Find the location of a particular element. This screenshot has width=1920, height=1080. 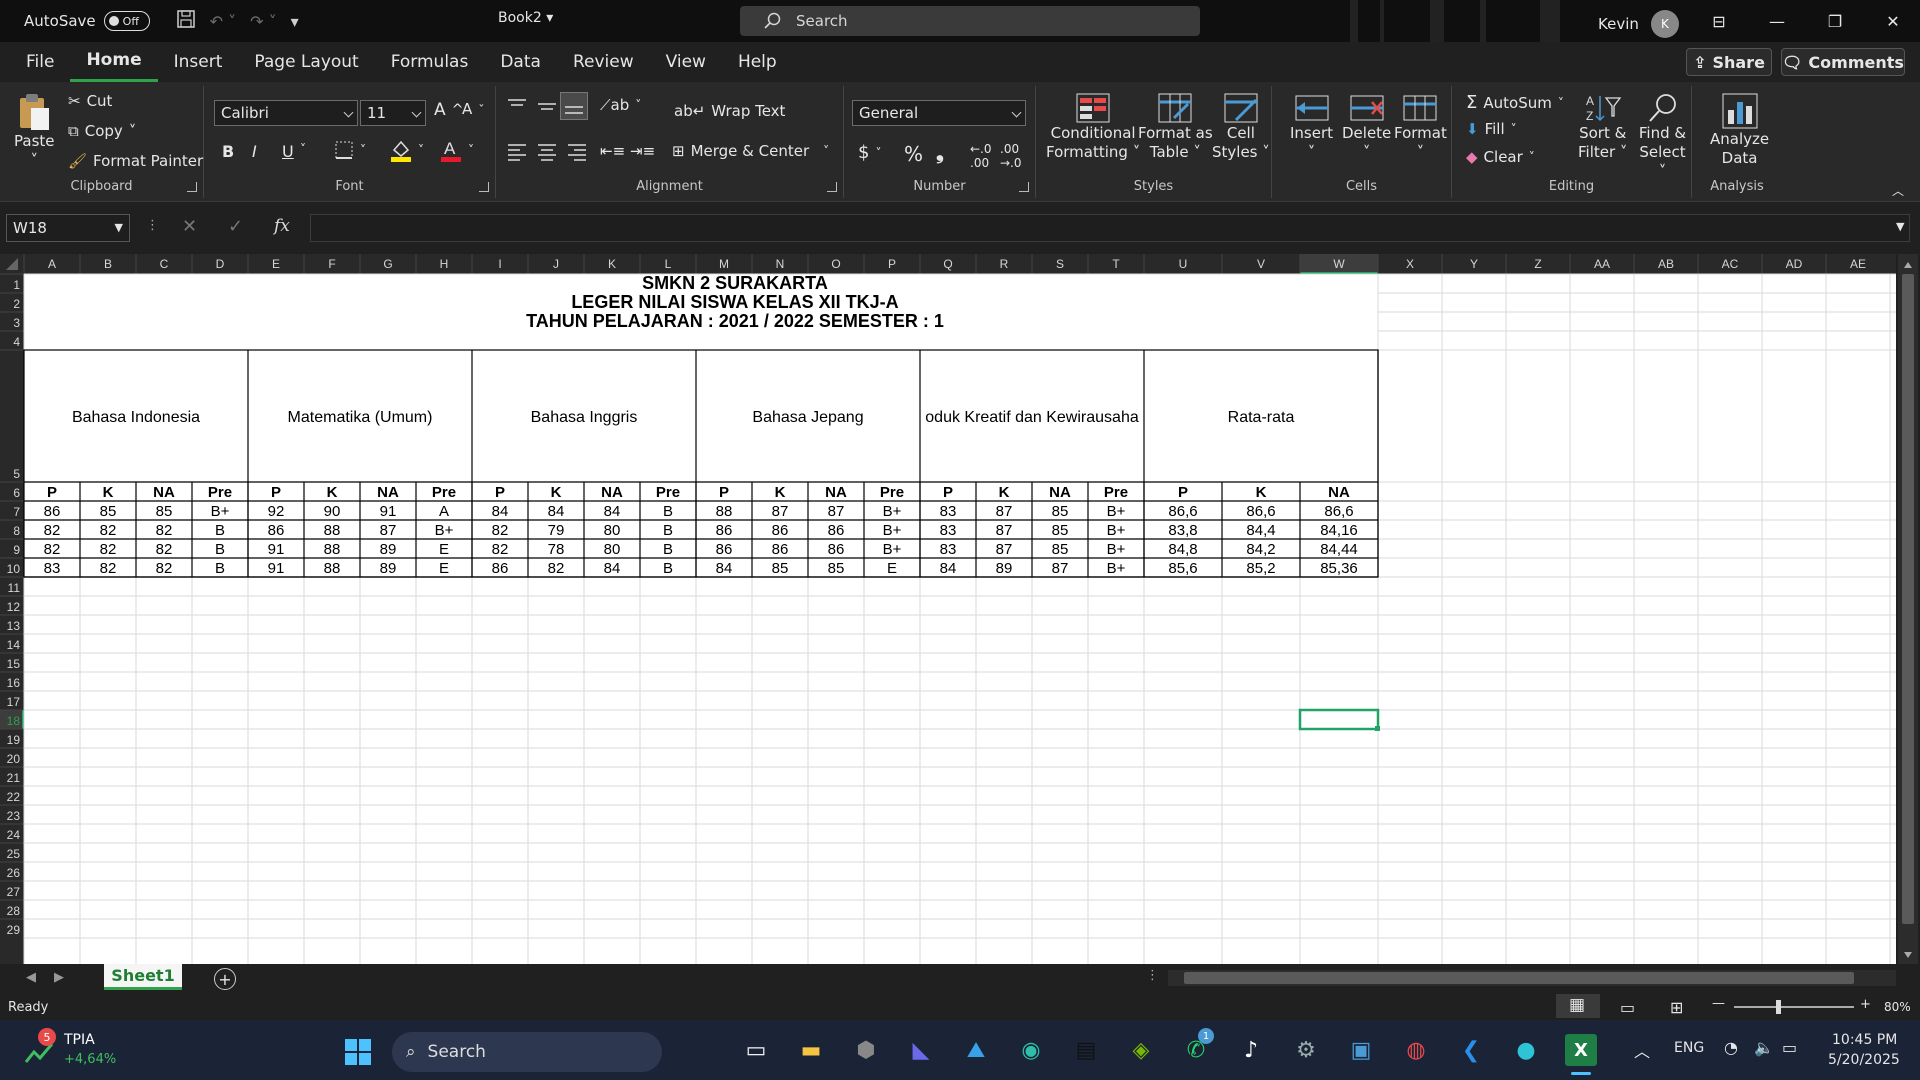

decrease-decimal-icon: .00 →.0 is located at coordinates (1011, 156).